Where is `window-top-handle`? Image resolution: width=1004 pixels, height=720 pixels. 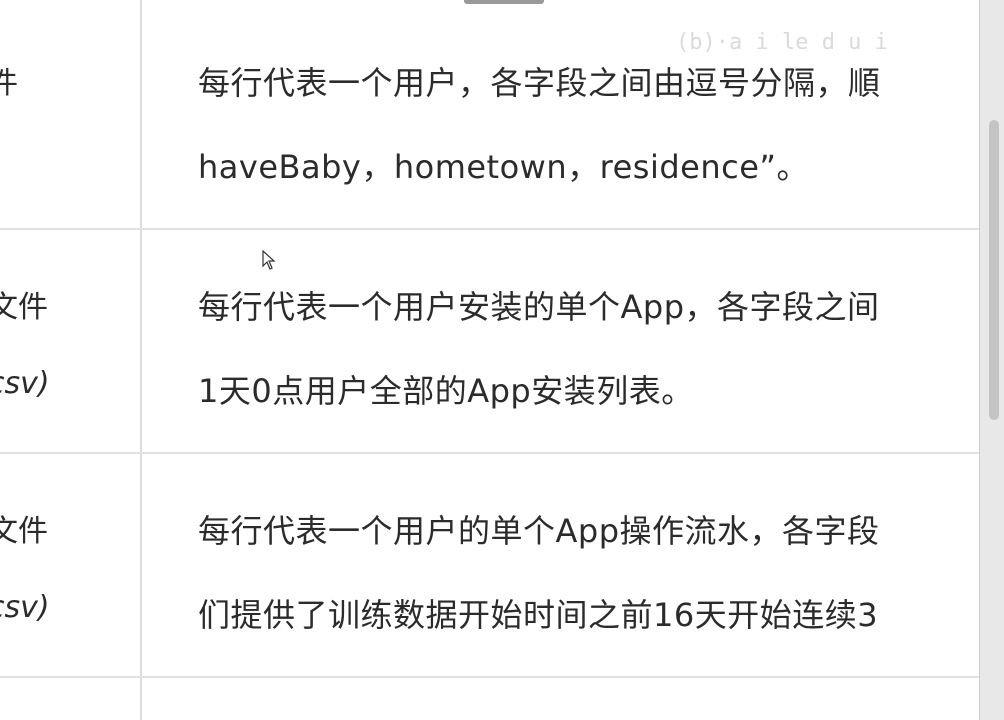 window-top-handle is located at coordinates (504, 2).